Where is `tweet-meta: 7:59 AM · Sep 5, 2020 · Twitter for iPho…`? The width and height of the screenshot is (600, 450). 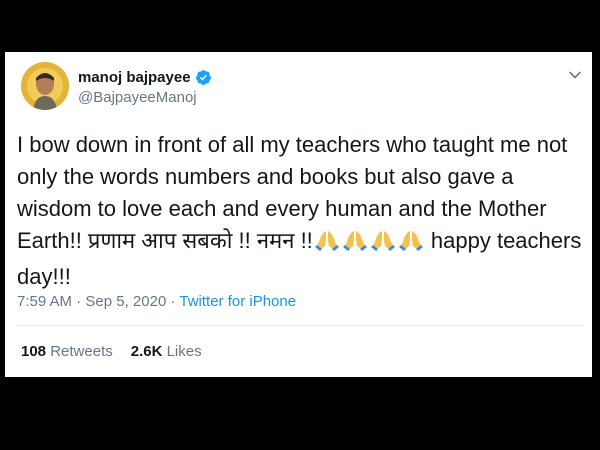
tweet-meta: 7:59 AM · Sep 5, 2020 · Twitter for iPho… is located at coordinates (156, 301).